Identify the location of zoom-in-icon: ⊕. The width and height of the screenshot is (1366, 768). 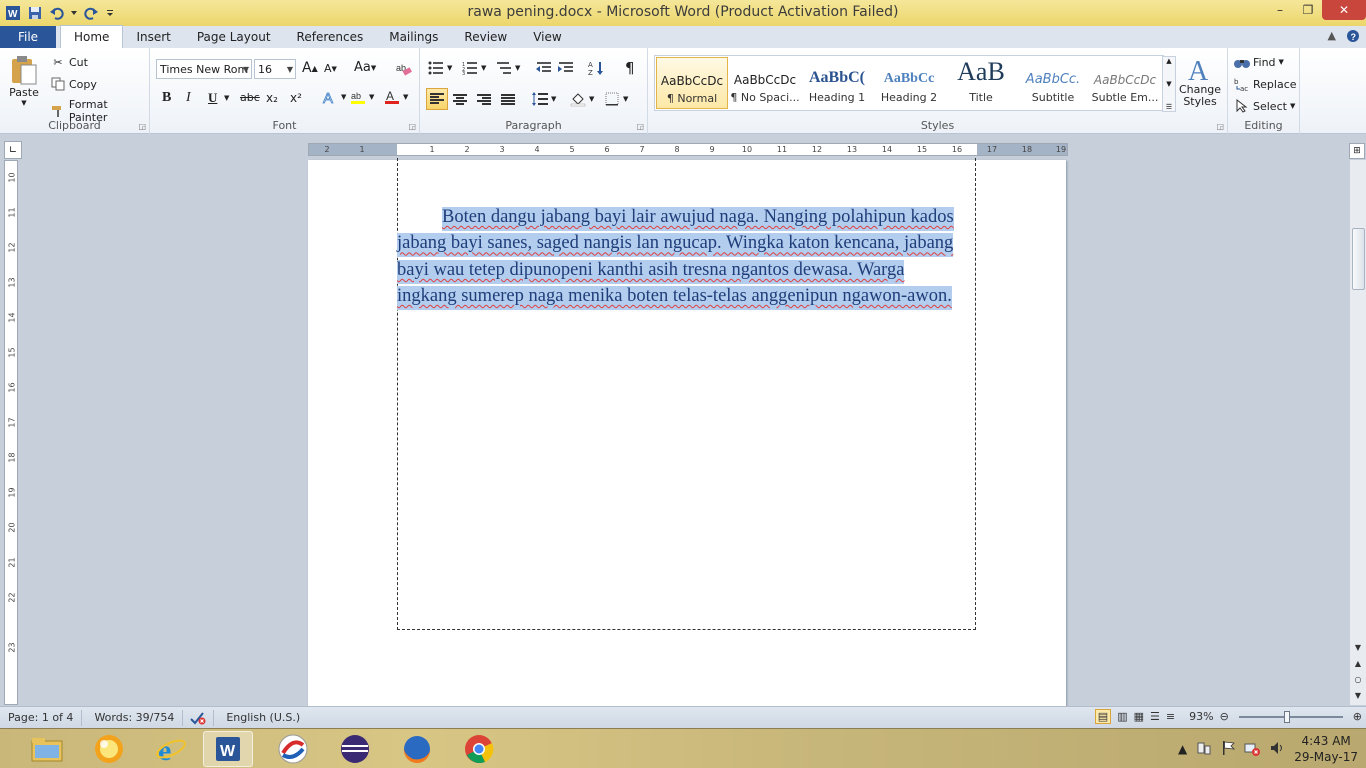
(1357, 716).